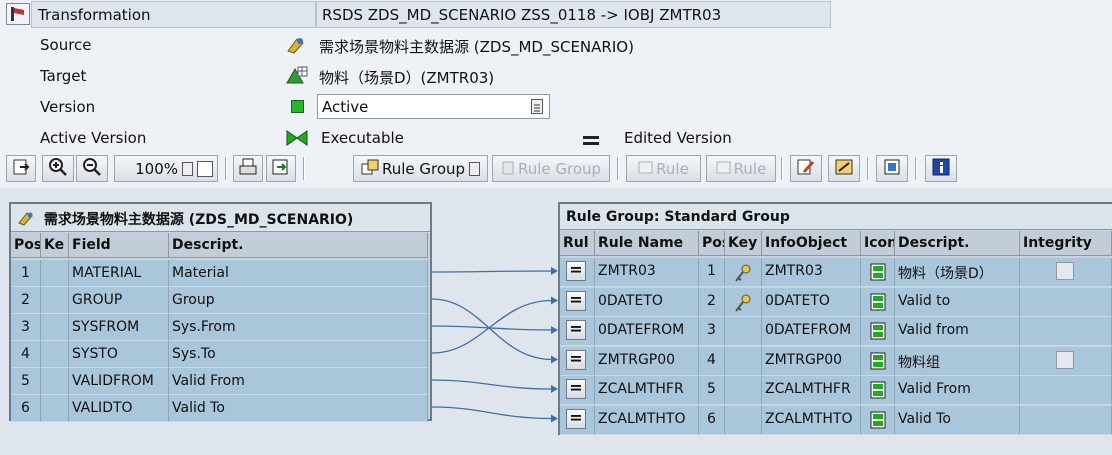 The image size is (1112, 455). I want to click on mapping-lines, so click(494, 345).